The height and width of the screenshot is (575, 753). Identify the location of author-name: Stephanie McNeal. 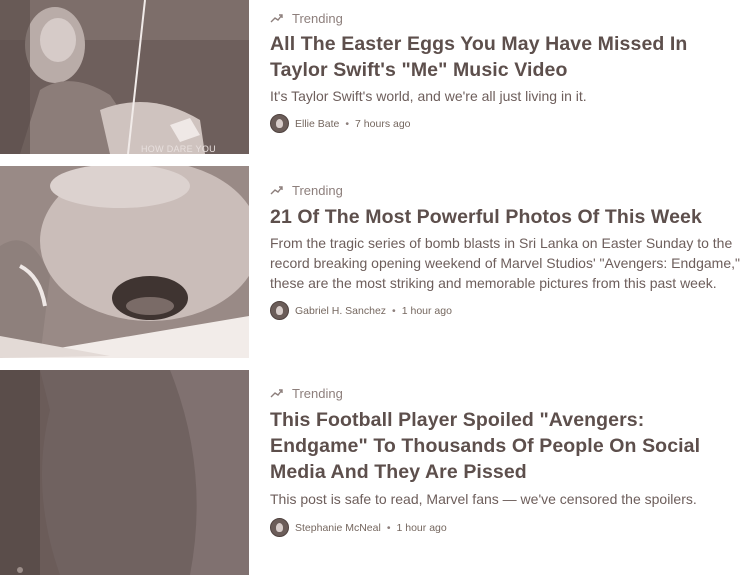
(338, 528).